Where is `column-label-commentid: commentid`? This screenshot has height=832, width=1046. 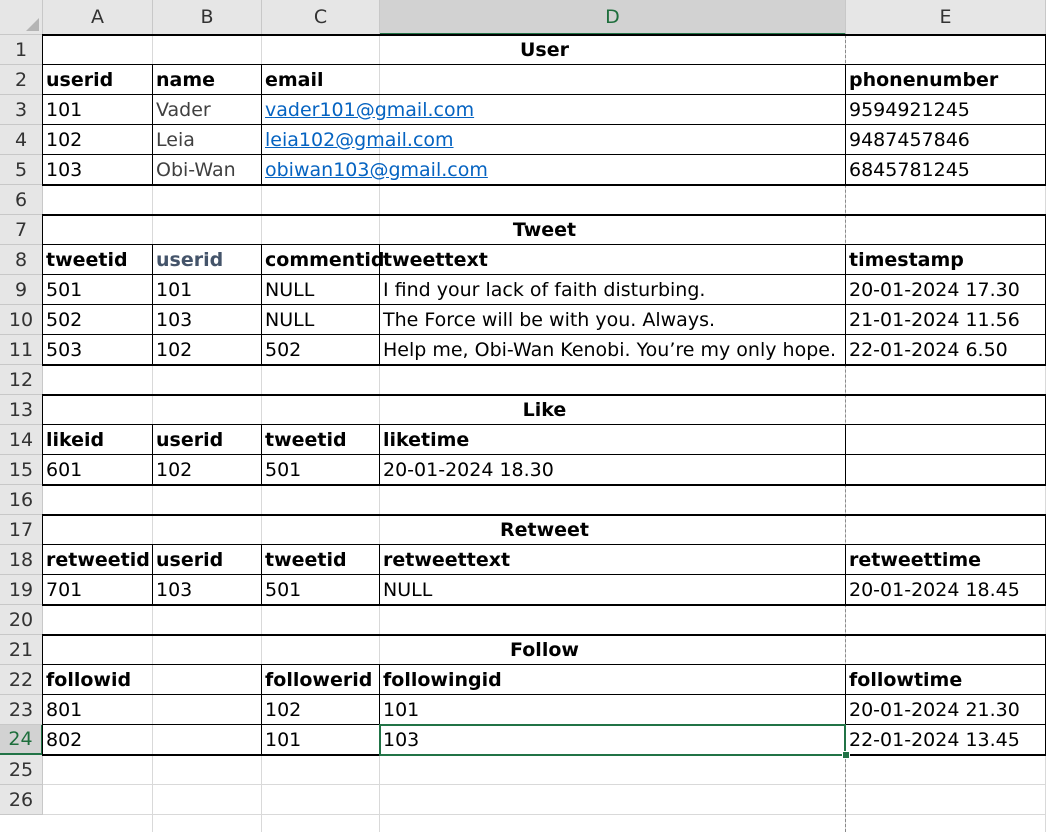
column-label-commentid: commentid is located at coordinates (323, 260).